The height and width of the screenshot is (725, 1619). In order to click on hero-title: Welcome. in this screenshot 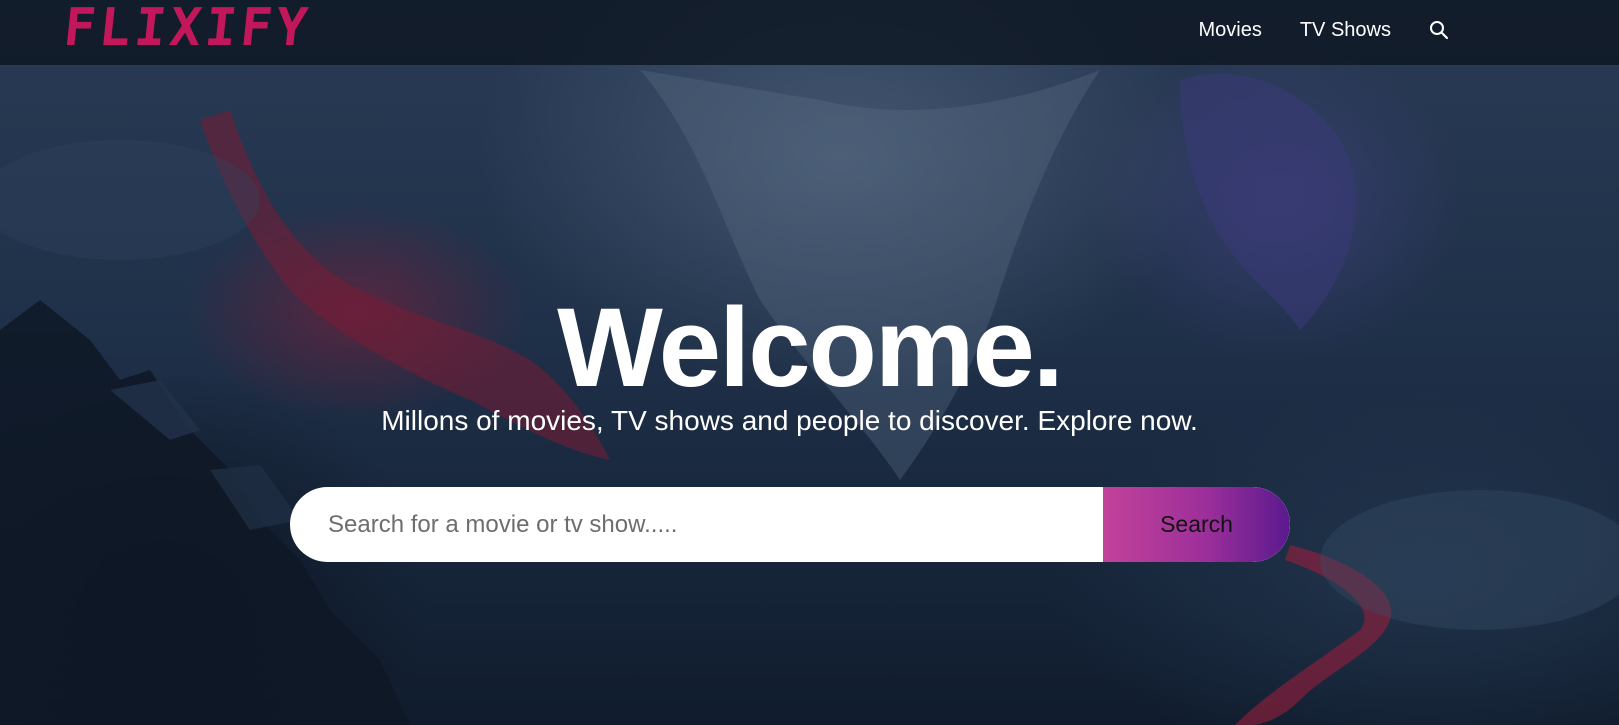, I will do `click(810, 347)`.